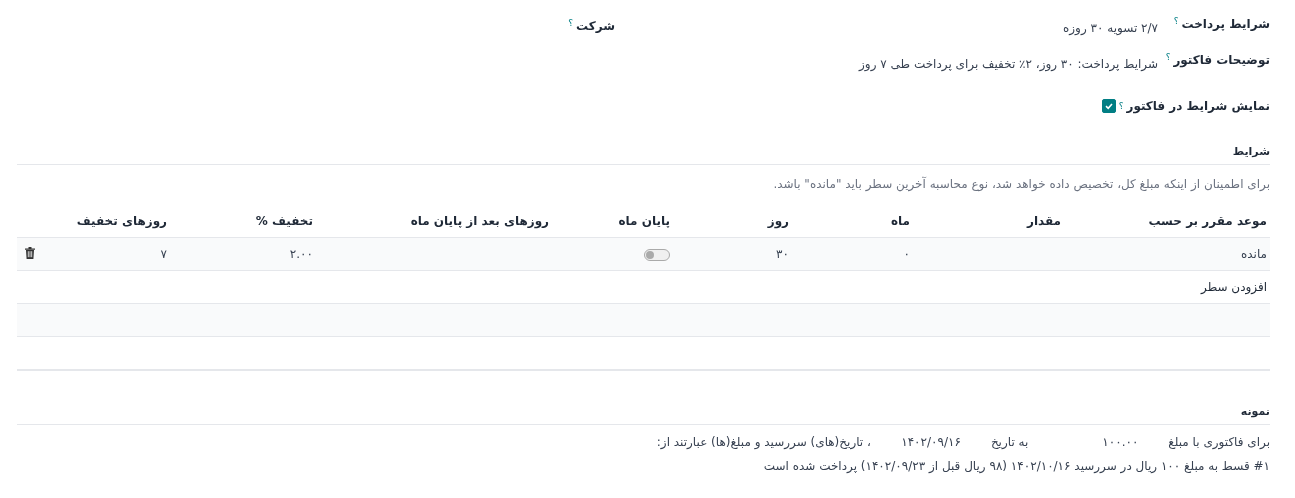  What do you see at coordinates (643, 411) in the screenshot?
I see `section-title: نمونه` at bounding box center [643, 411].